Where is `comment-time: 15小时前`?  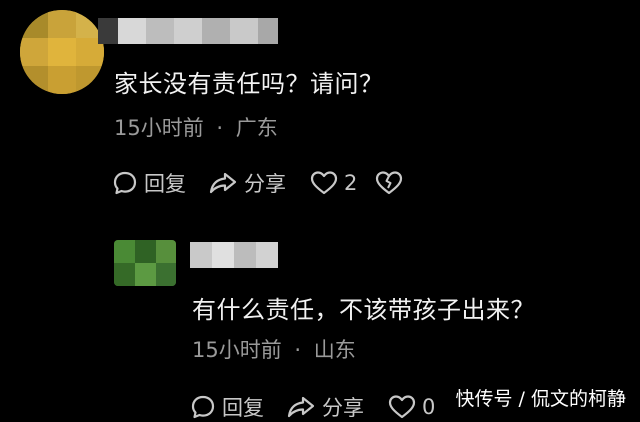 comment-time: 15小时前 is located at coordinates (159, 128).